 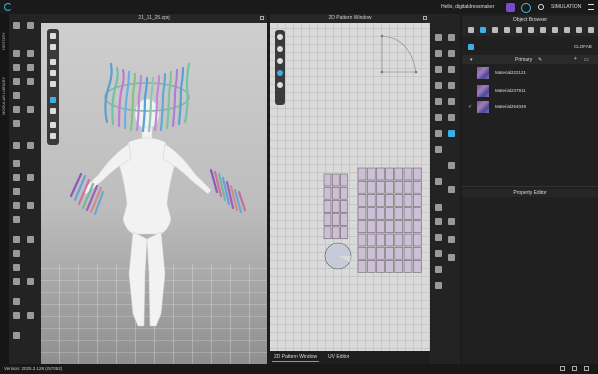 I want to click on avatar-display-icon, so click(x=53, y=84).